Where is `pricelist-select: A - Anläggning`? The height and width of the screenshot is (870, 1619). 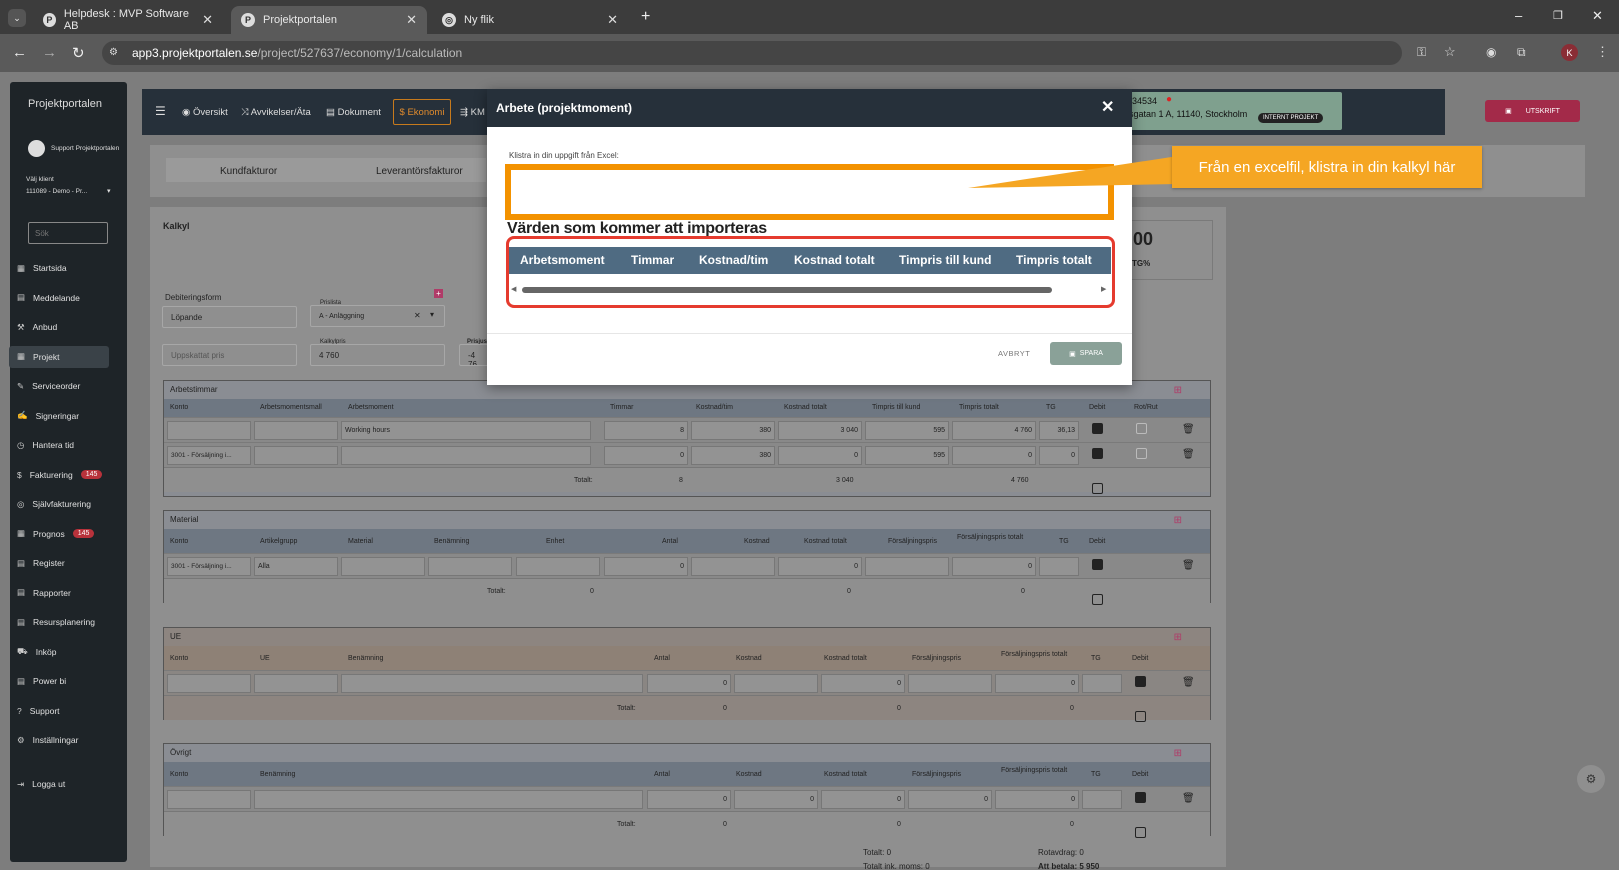
pricelist-select: A - Anläggning is located at coordinates (377, 316).